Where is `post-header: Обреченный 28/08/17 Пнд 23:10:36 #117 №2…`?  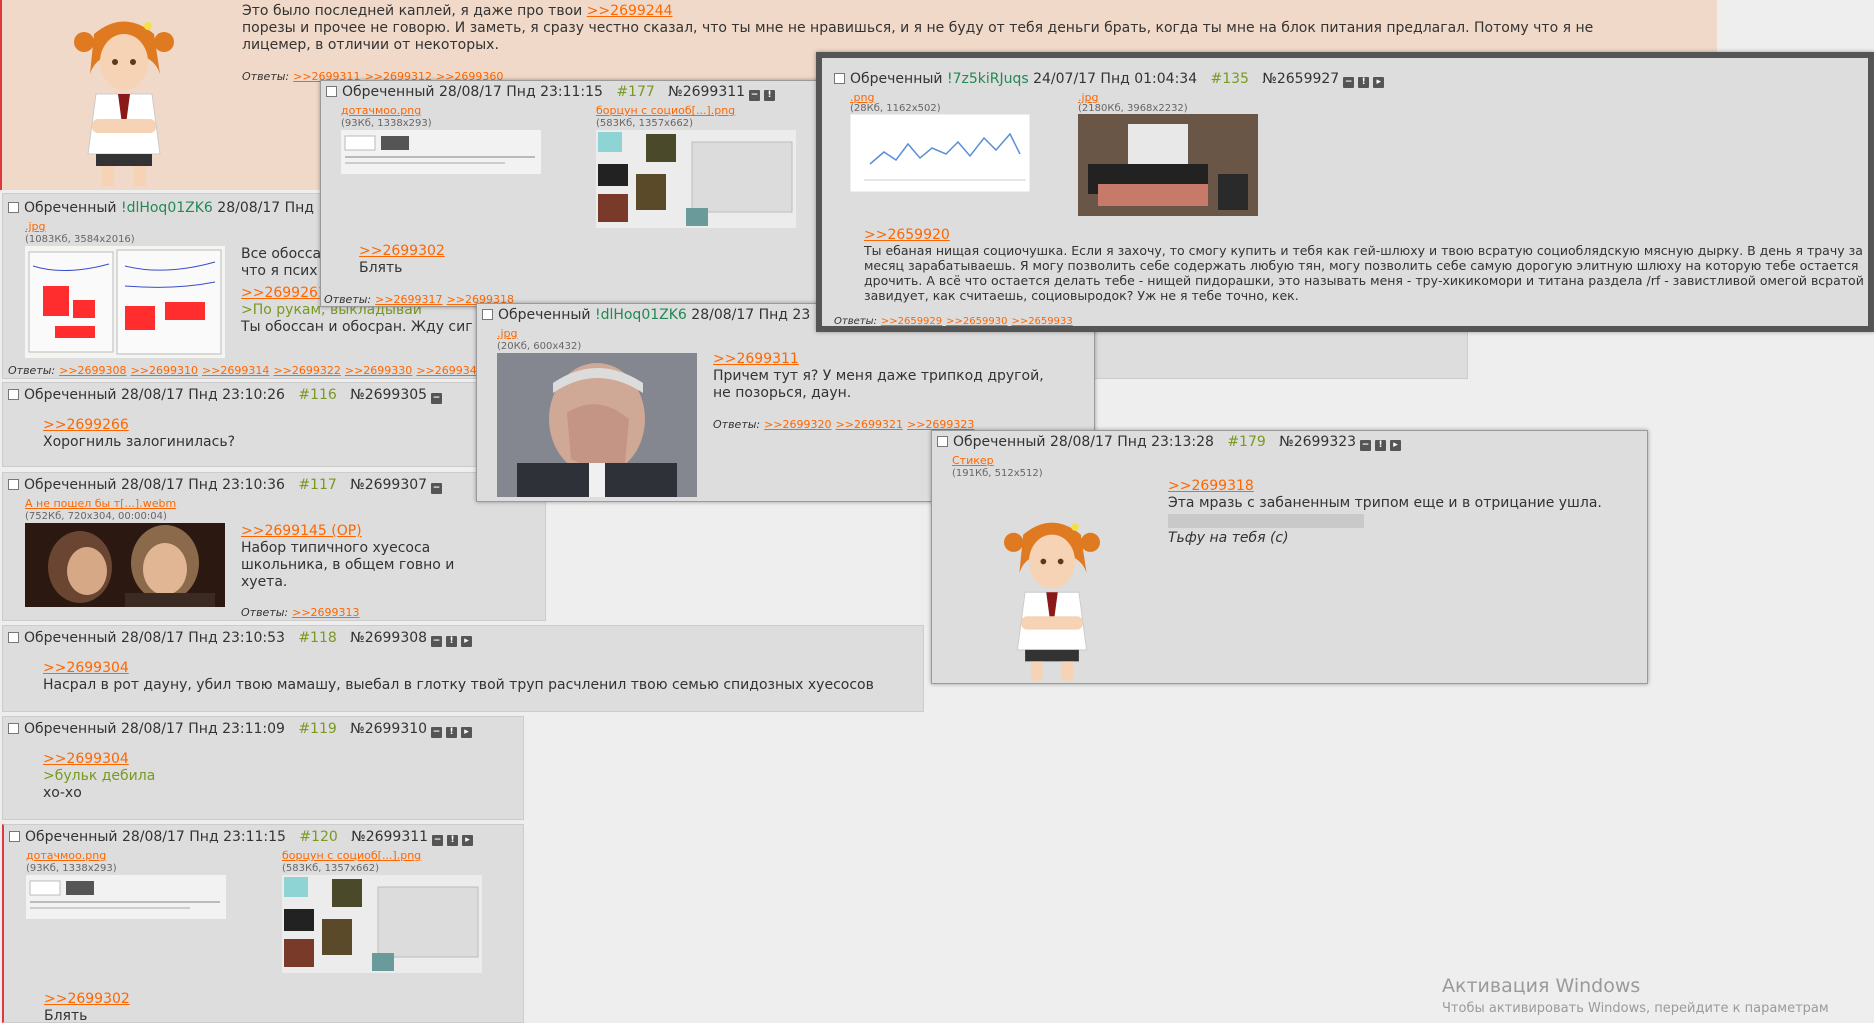
post-header: Обреченный 28/08/17 Пнд 23:10:36 #117 №2… is located at coordinates (225, 485).